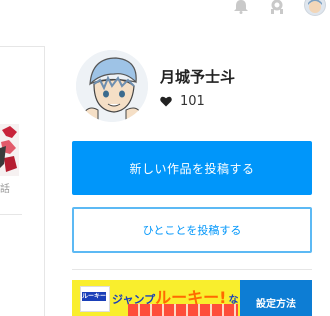 The image size is (330, 316). I want to click on top-header, so click(165, 9).